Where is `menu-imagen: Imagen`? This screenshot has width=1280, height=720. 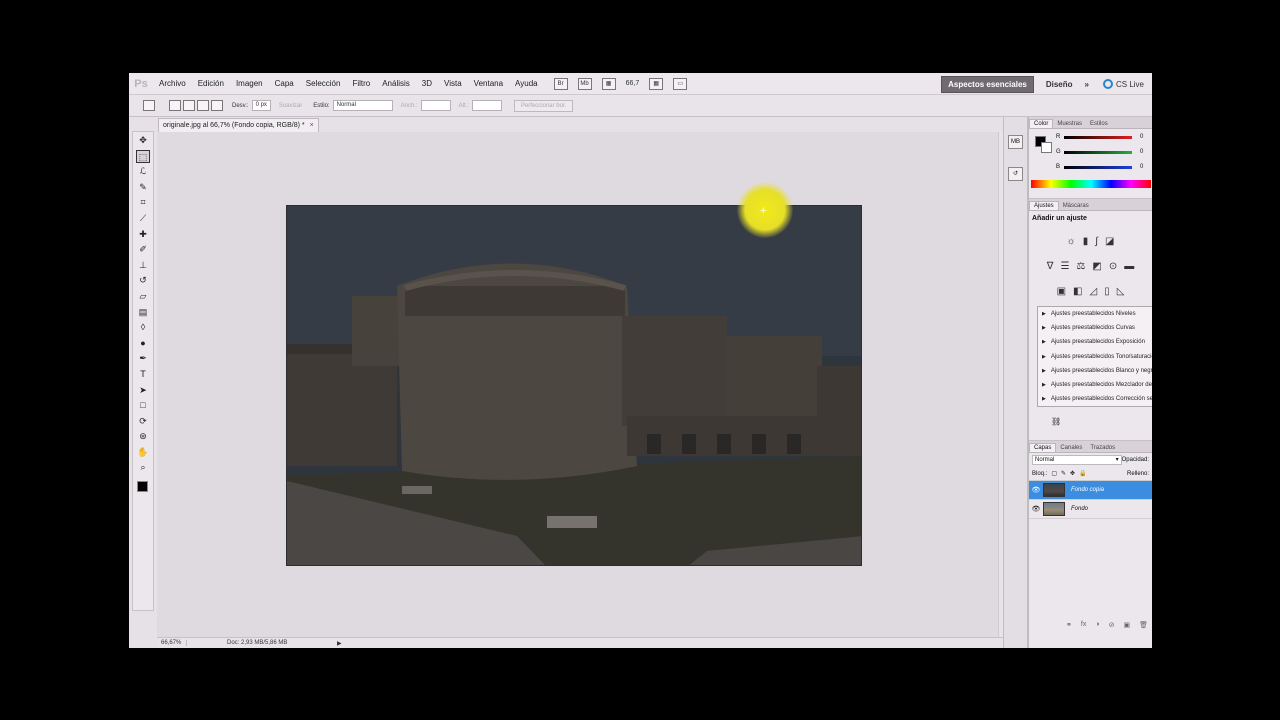 menu-imagen: Imagen is located at coordinates (249, 83).